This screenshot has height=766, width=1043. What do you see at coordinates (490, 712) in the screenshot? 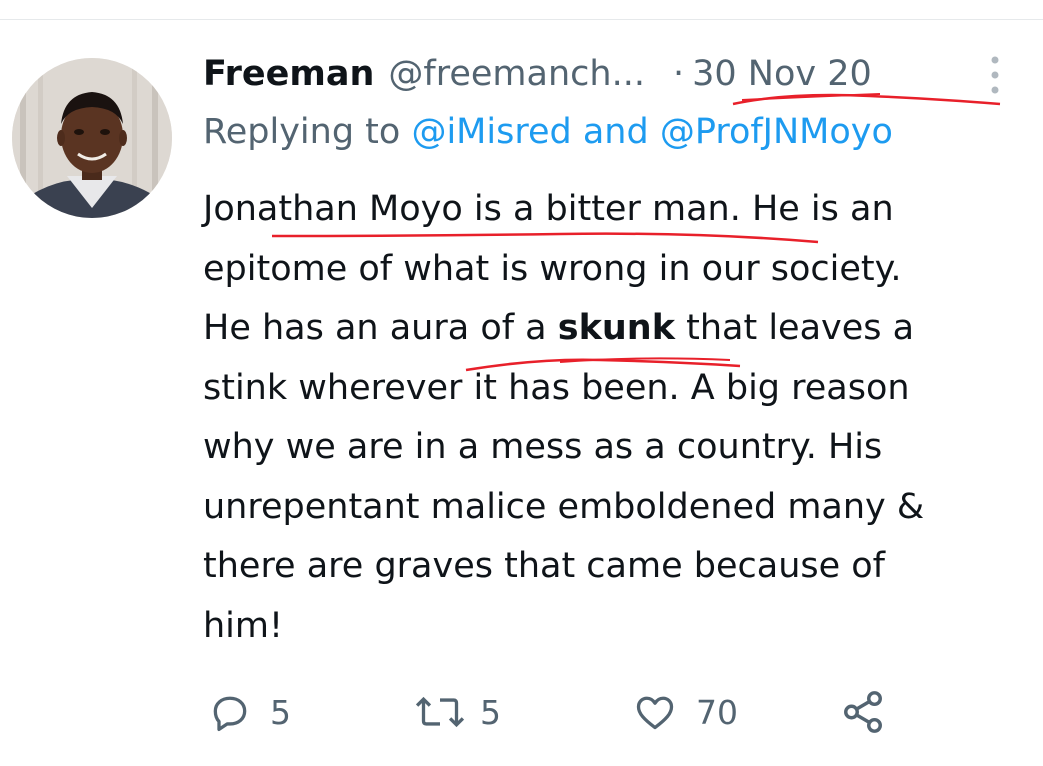
I see `retweet-count: 5` at bounding box center [490, 712].